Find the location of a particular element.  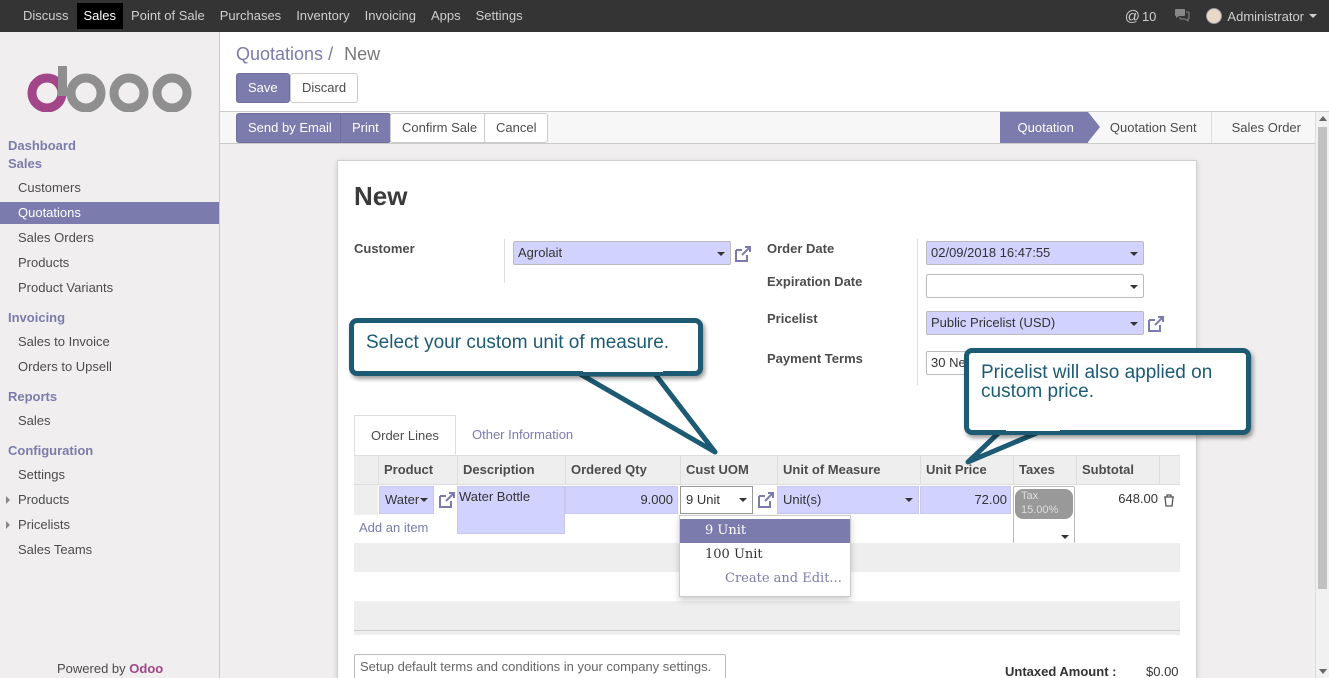

trash-icon is located at coordinates (1169, 500).